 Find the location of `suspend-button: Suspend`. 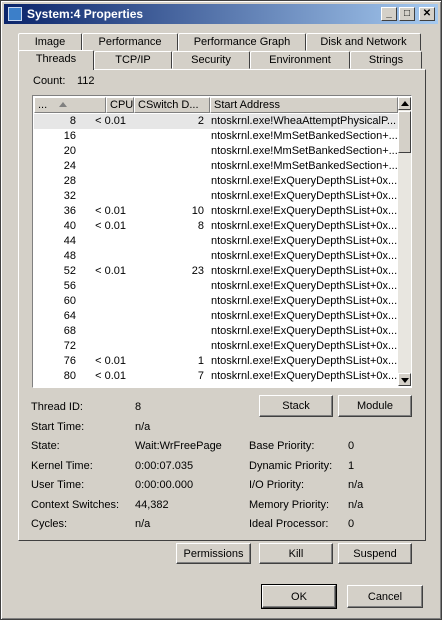

suspend-button: Suspend is located at coordinates (375, 553).